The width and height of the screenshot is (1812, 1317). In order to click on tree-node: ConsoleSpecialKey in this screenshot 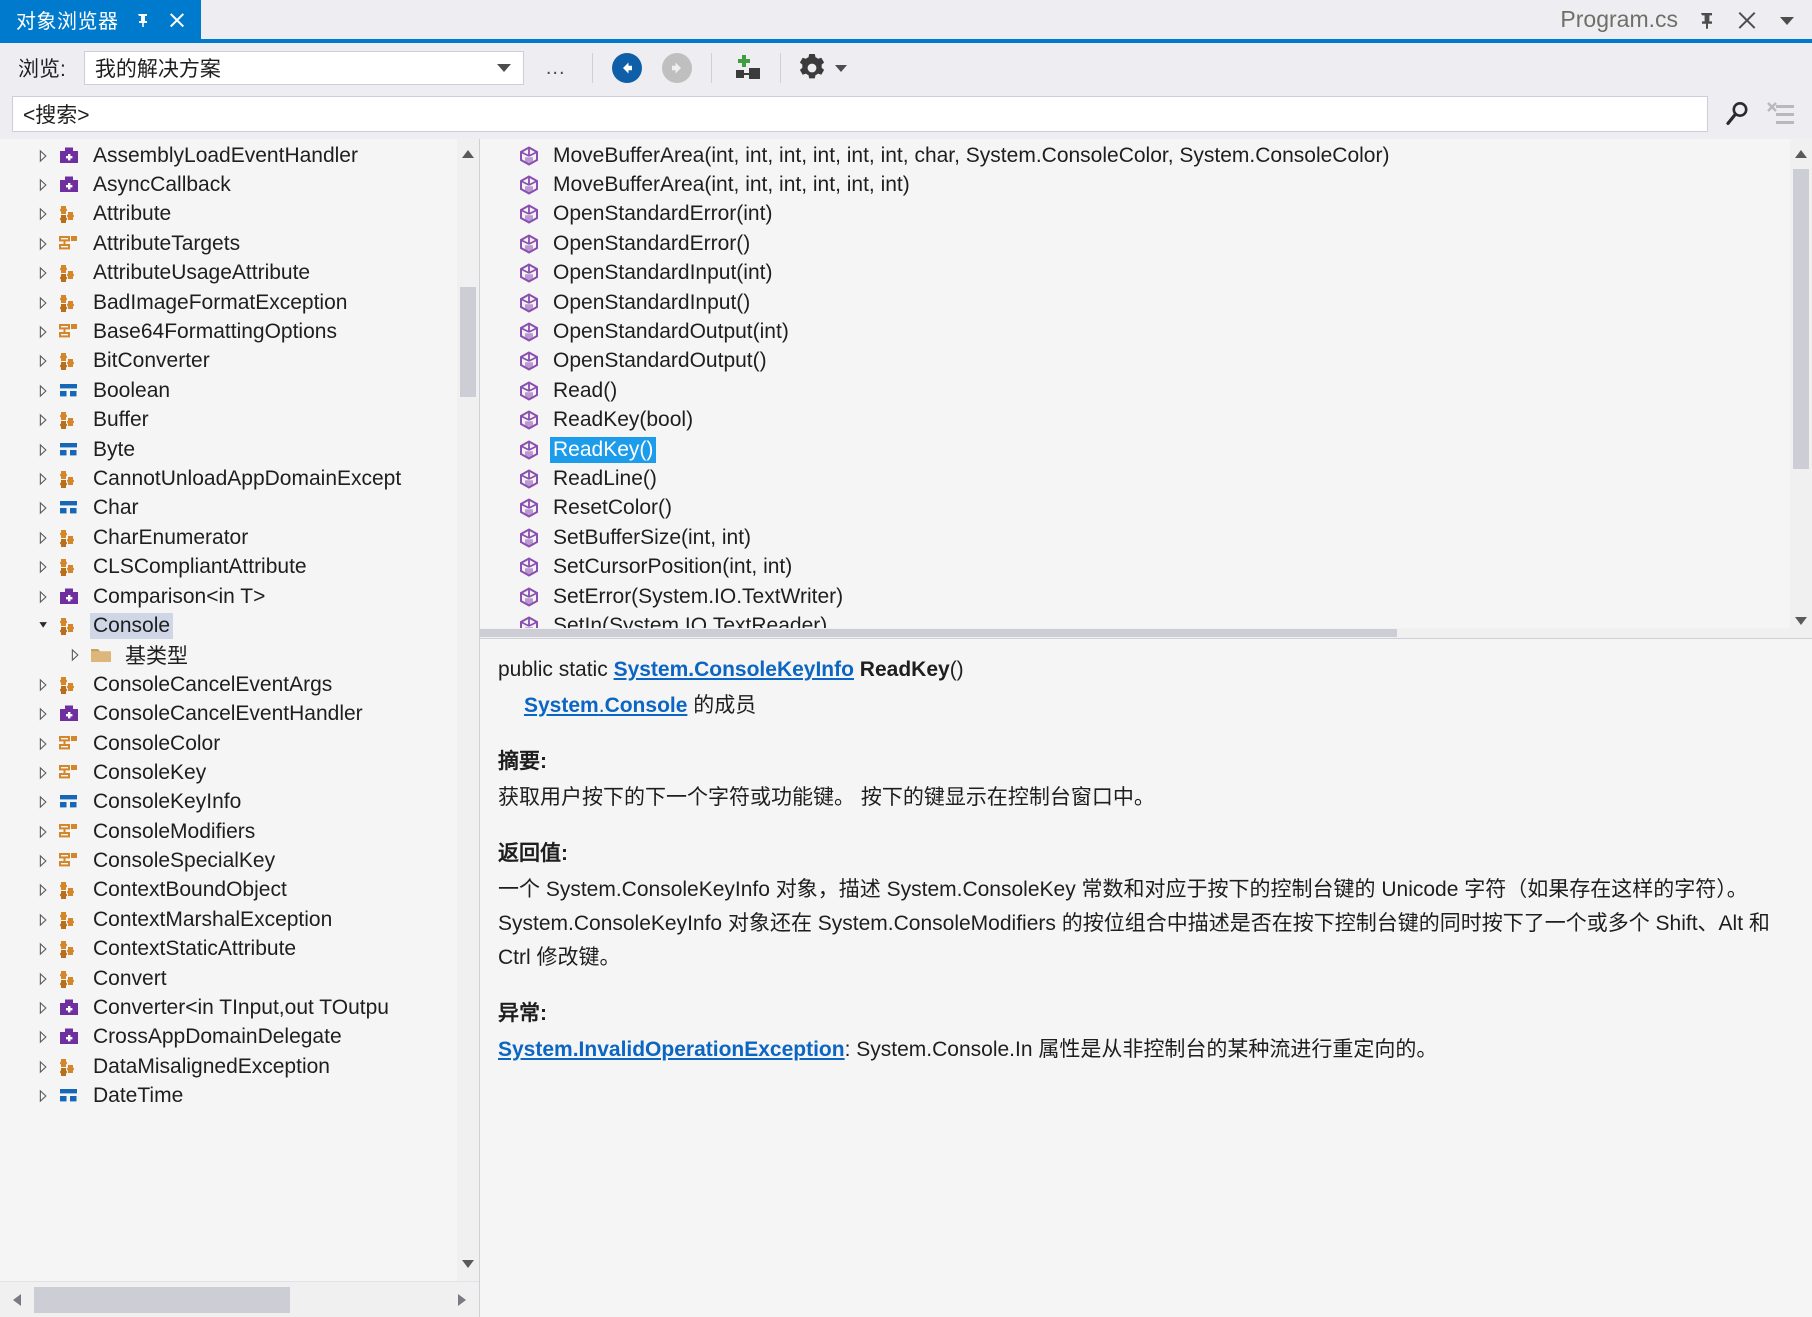, I will do `click(239, 860)`.